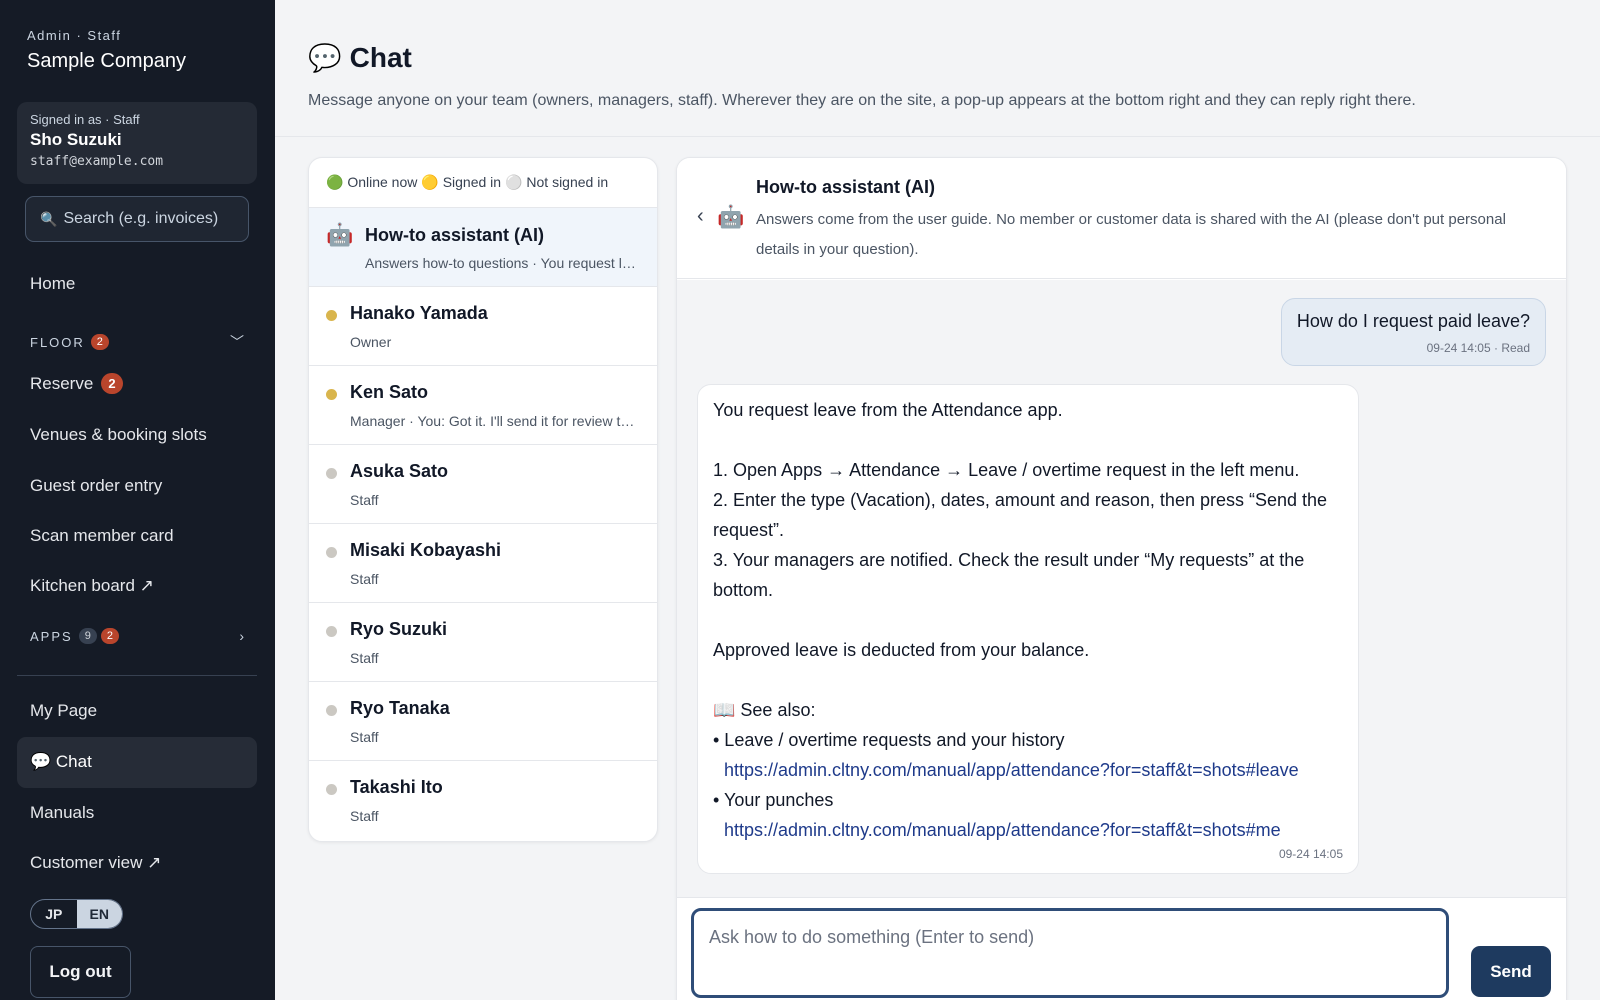 The height and width of the screenshot is (1000, 1600). I want to click on reserve-label: Reserve, so click(62, 383).